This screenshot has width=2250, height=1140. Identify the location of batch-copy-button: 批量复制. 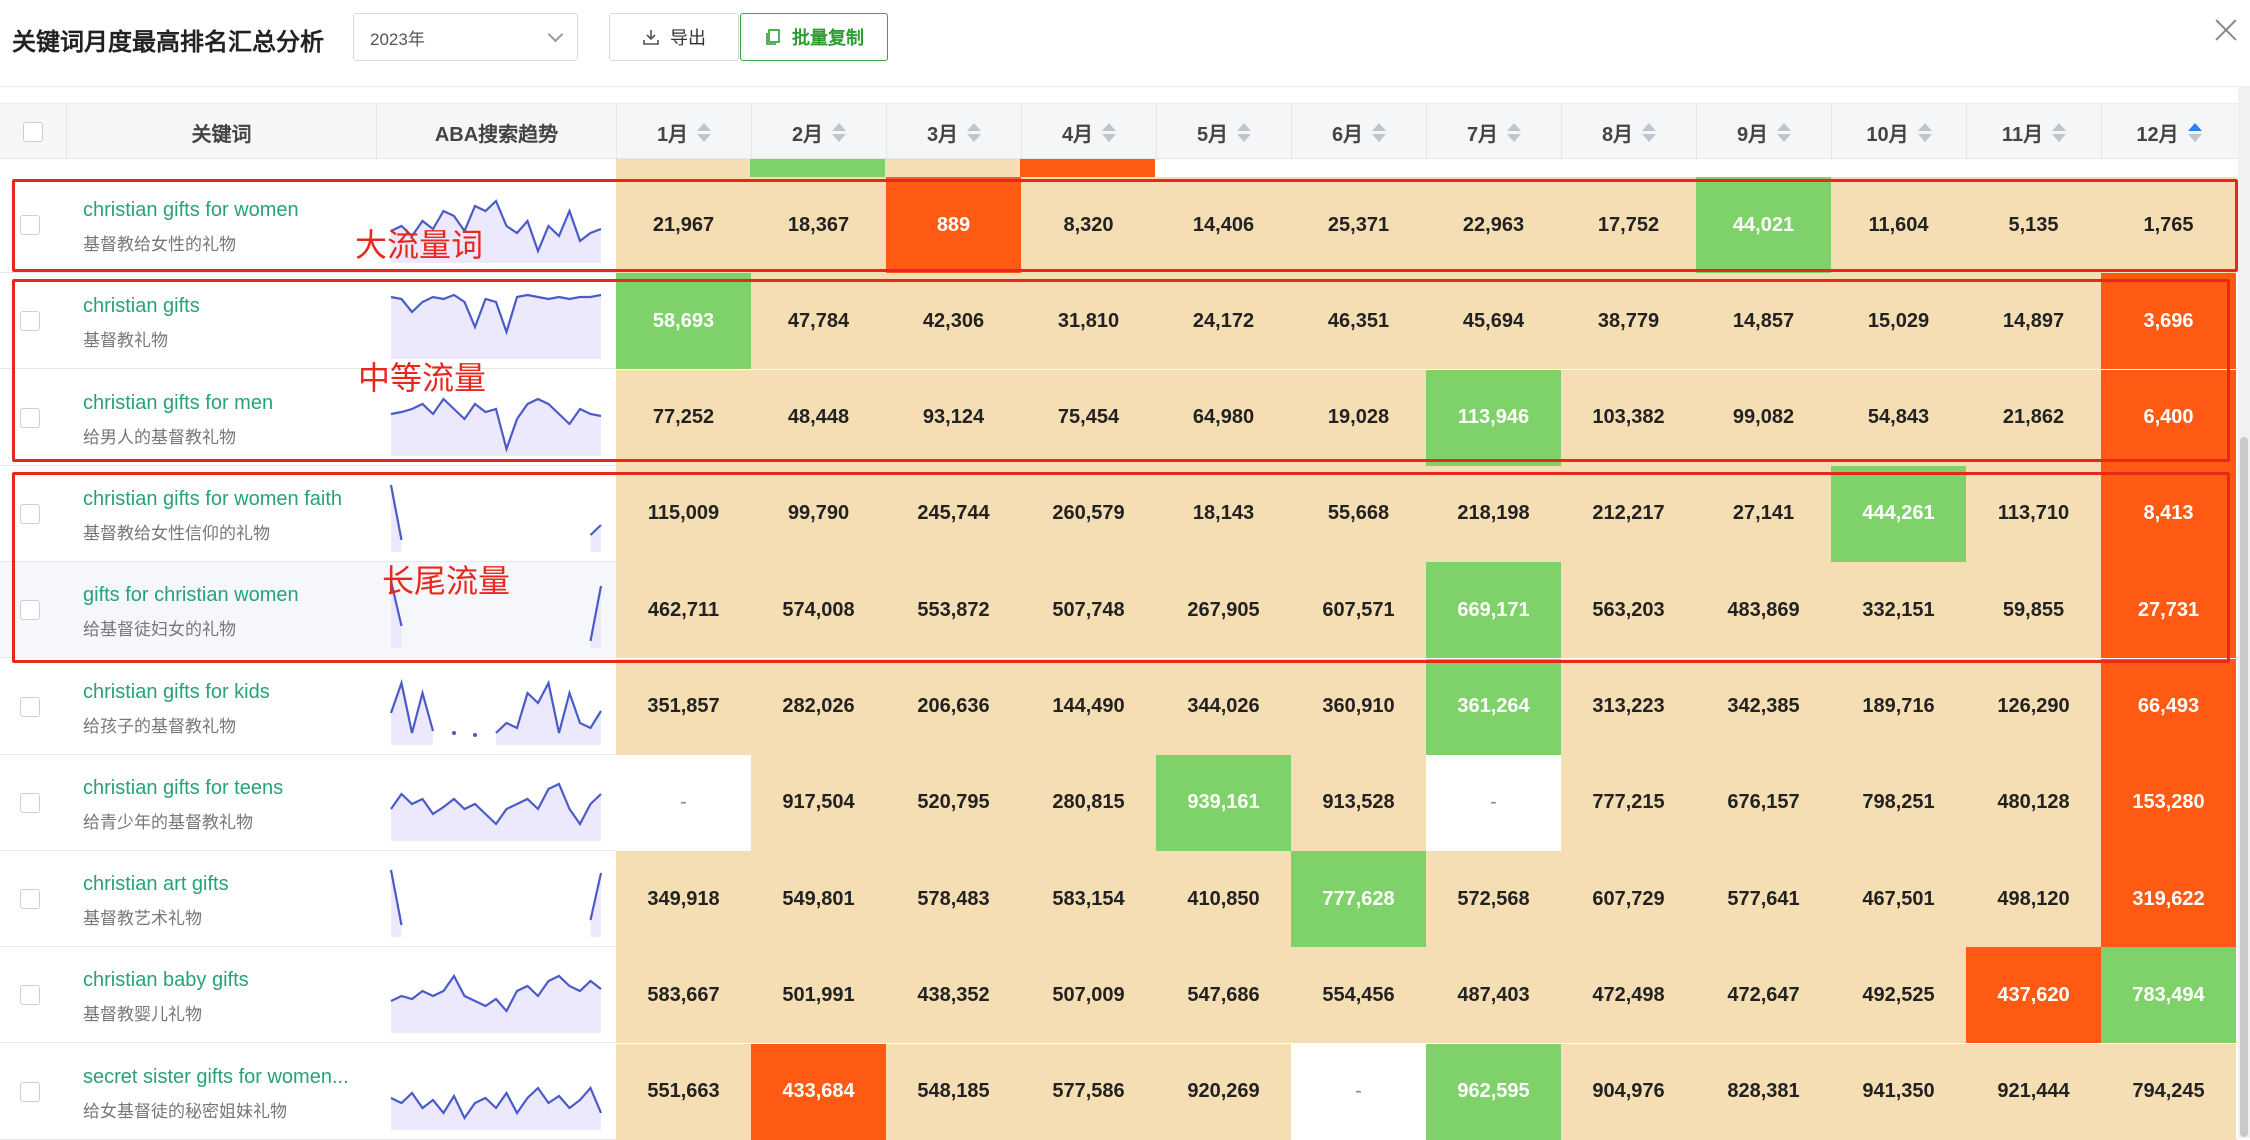
(814, 37).